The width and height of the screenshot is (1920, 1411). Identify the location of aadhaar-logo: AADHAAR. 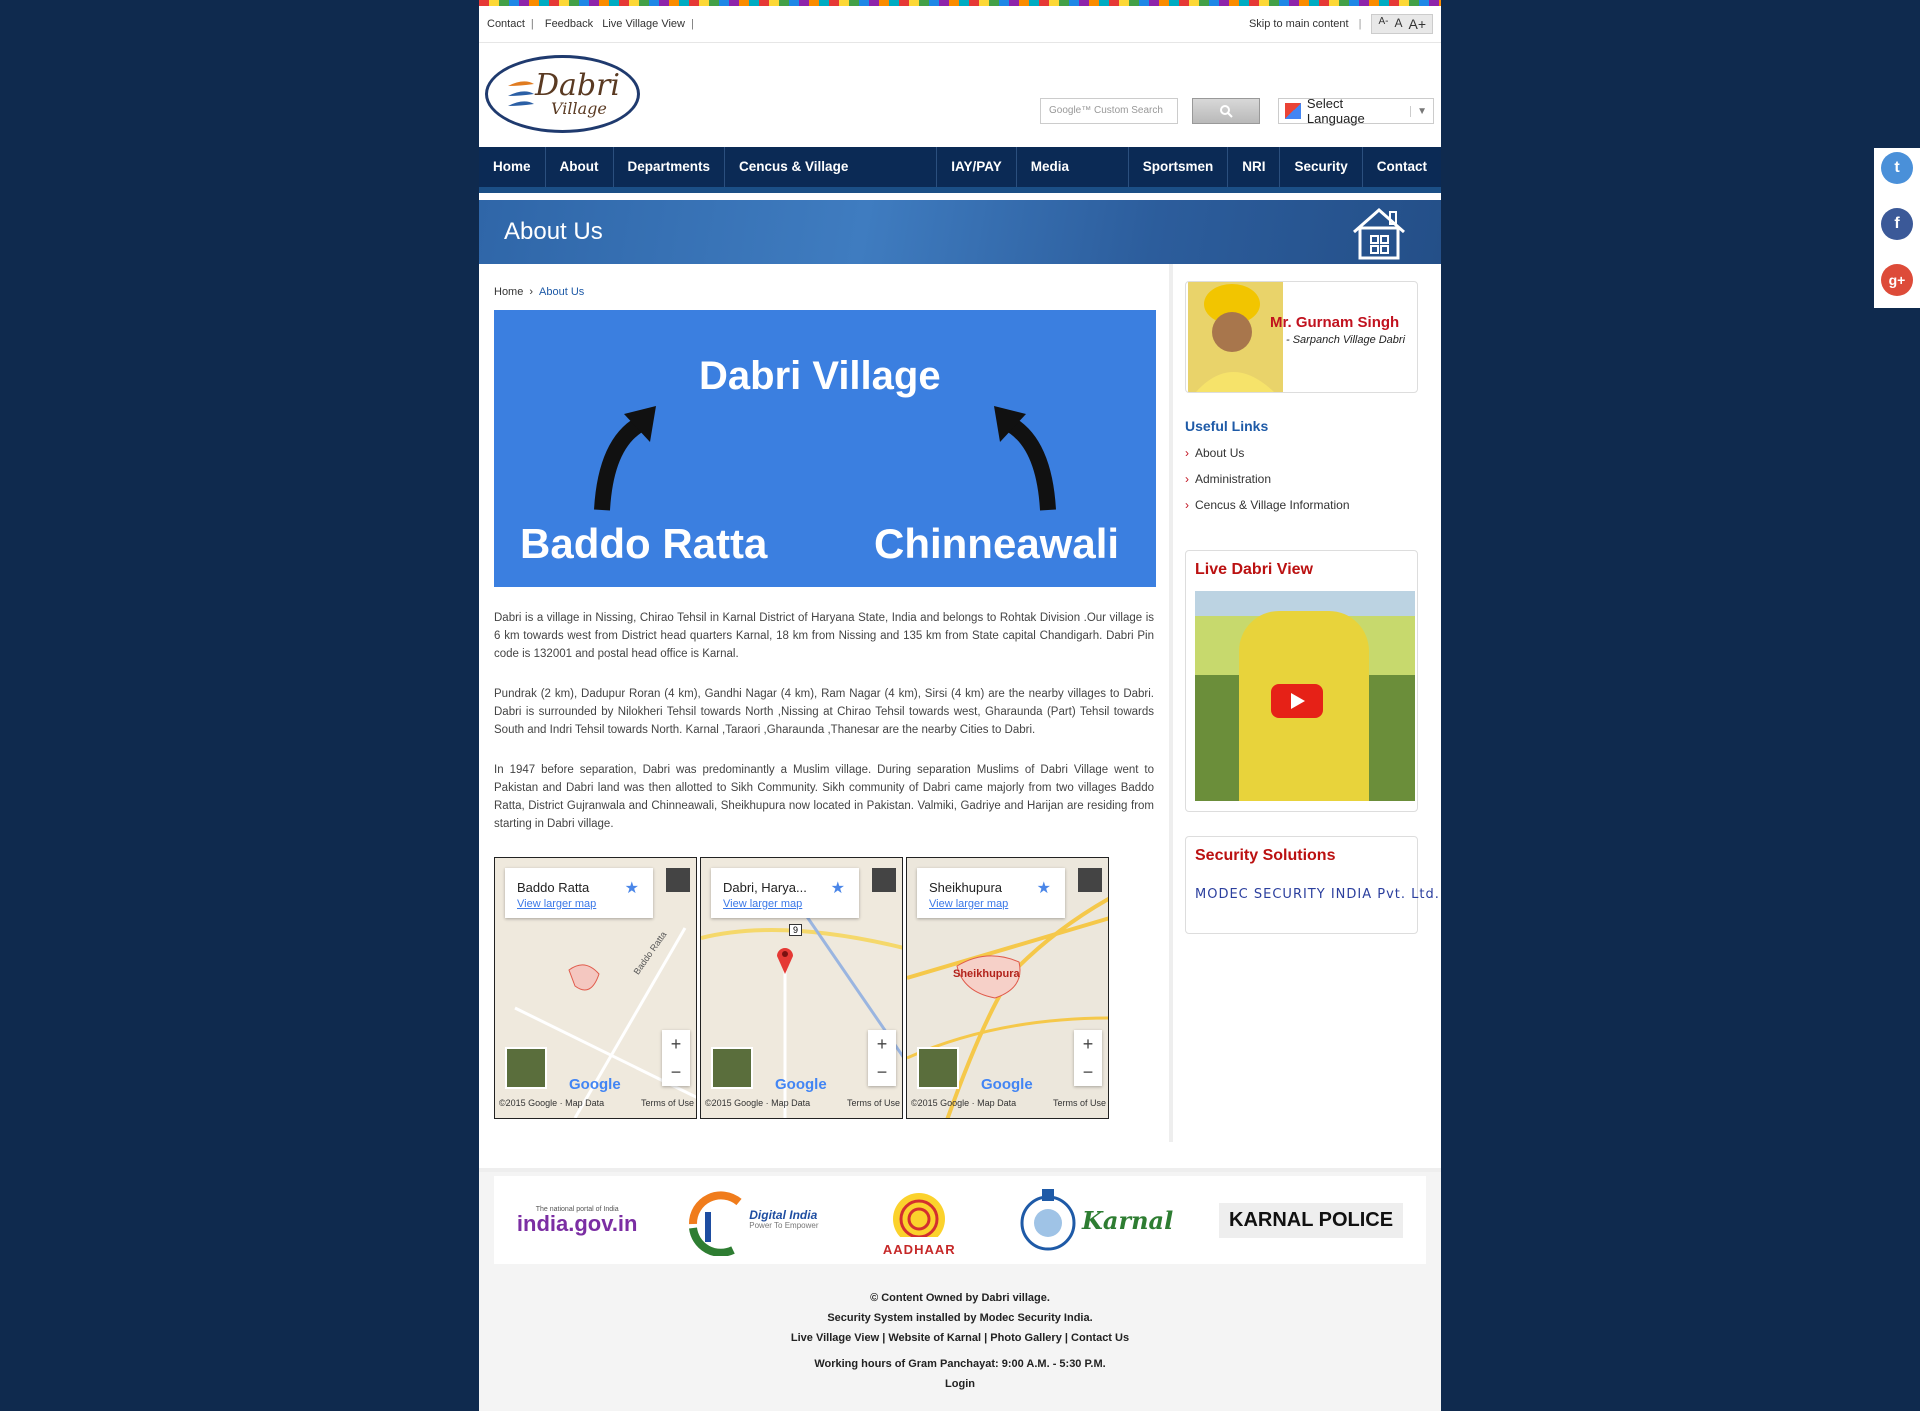
(919, 1220).